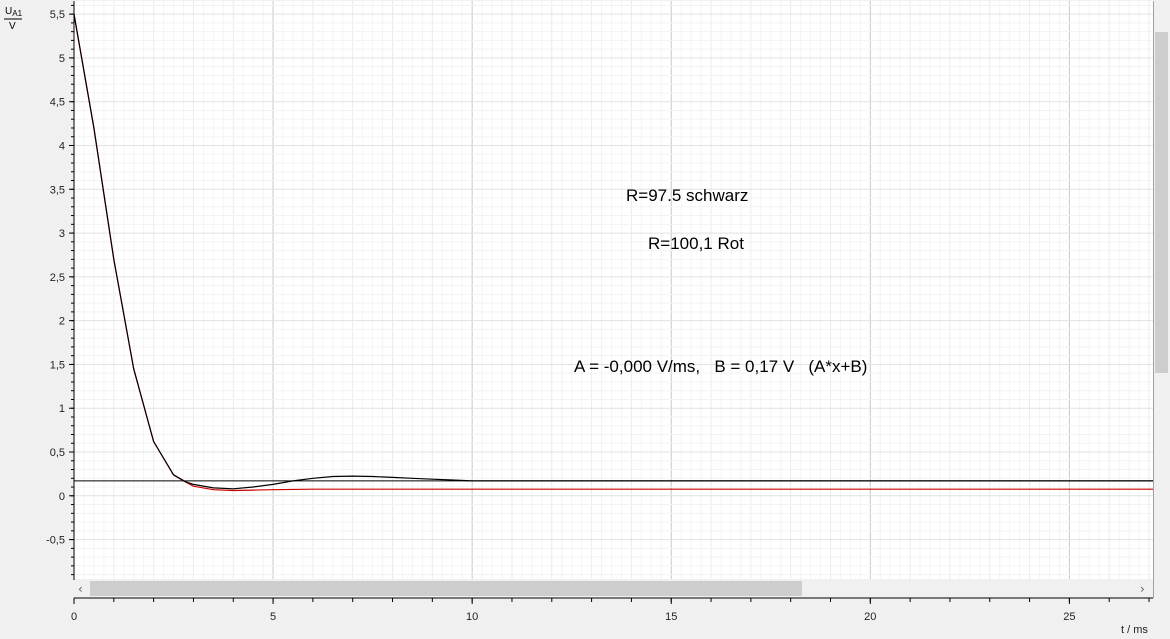 The height and width of the screenshot is (639, 1170). I want to click on y-tick-label: 5, so click(62, 59).